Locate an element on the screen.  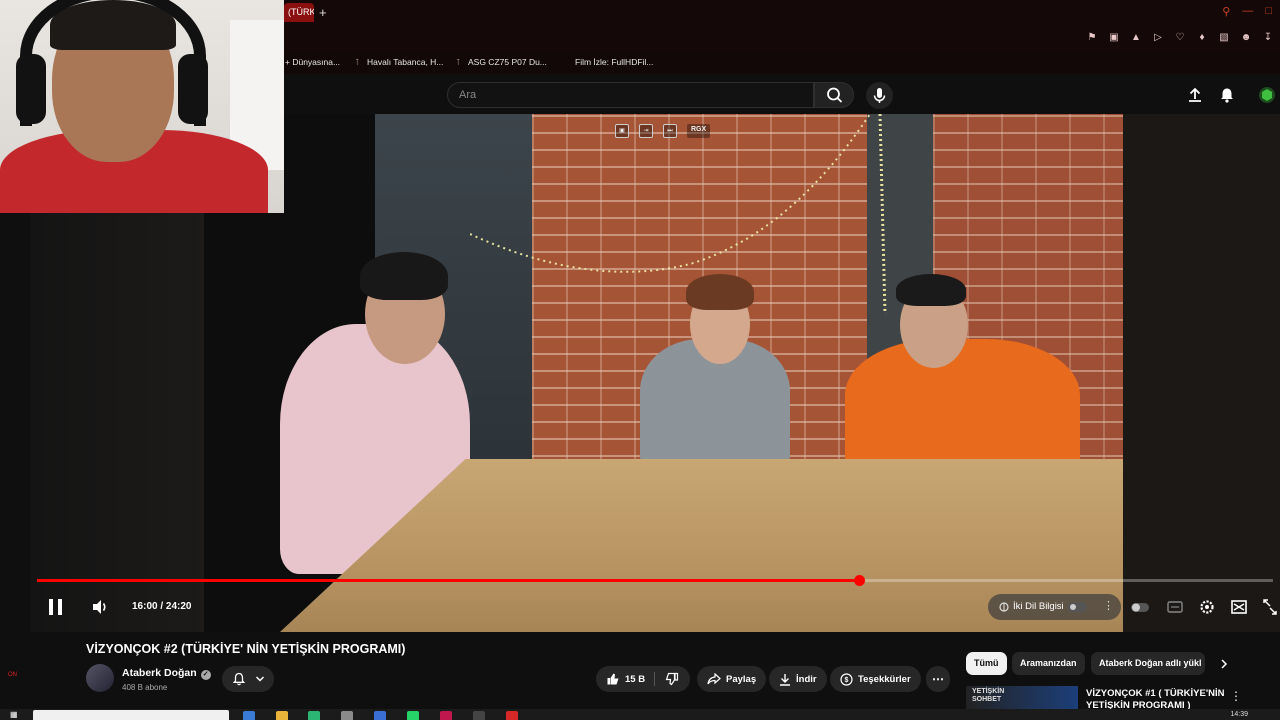
shield-icon: ▲ is located at coordinates (1136, 38).